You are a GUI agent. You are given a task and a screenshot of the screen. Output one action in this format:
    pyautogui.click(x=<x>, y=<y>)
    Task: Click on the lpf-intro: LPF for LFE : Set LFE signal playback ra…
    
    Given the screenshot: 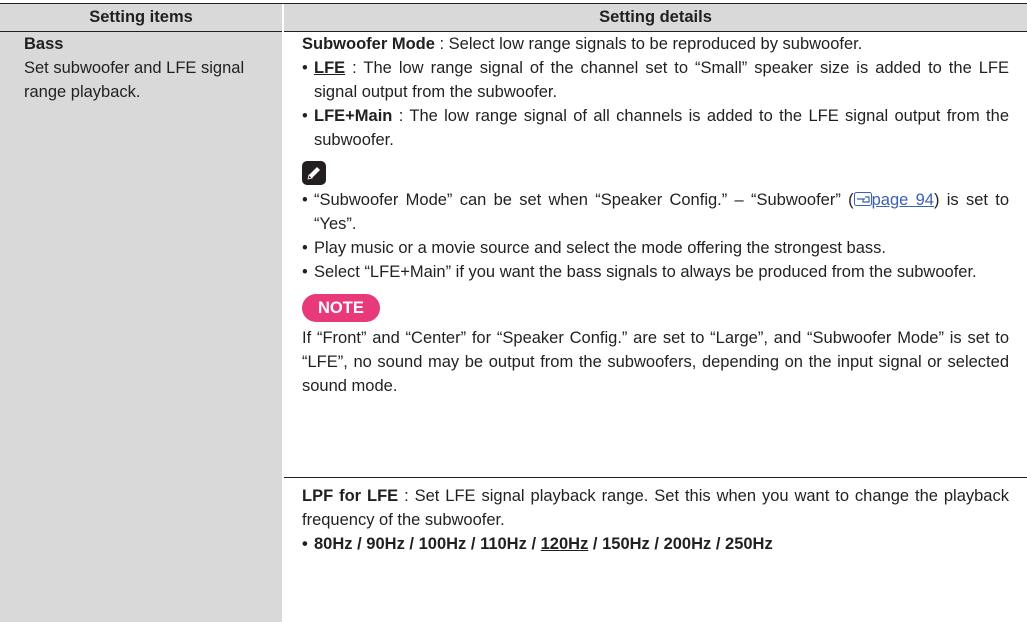 What is the action you would take?
    pyautogui.click(x=655, y=508)
    